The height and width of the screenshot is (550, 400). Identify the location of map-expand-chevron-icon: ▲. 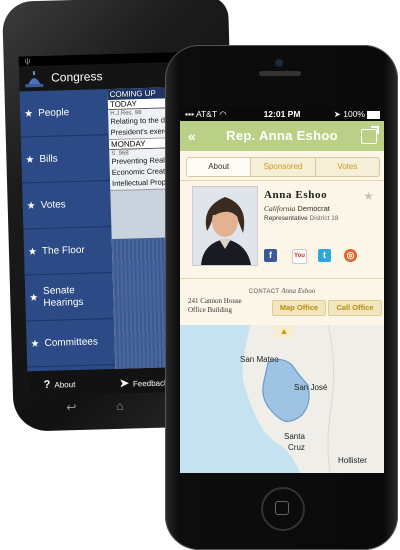
(284, 331).